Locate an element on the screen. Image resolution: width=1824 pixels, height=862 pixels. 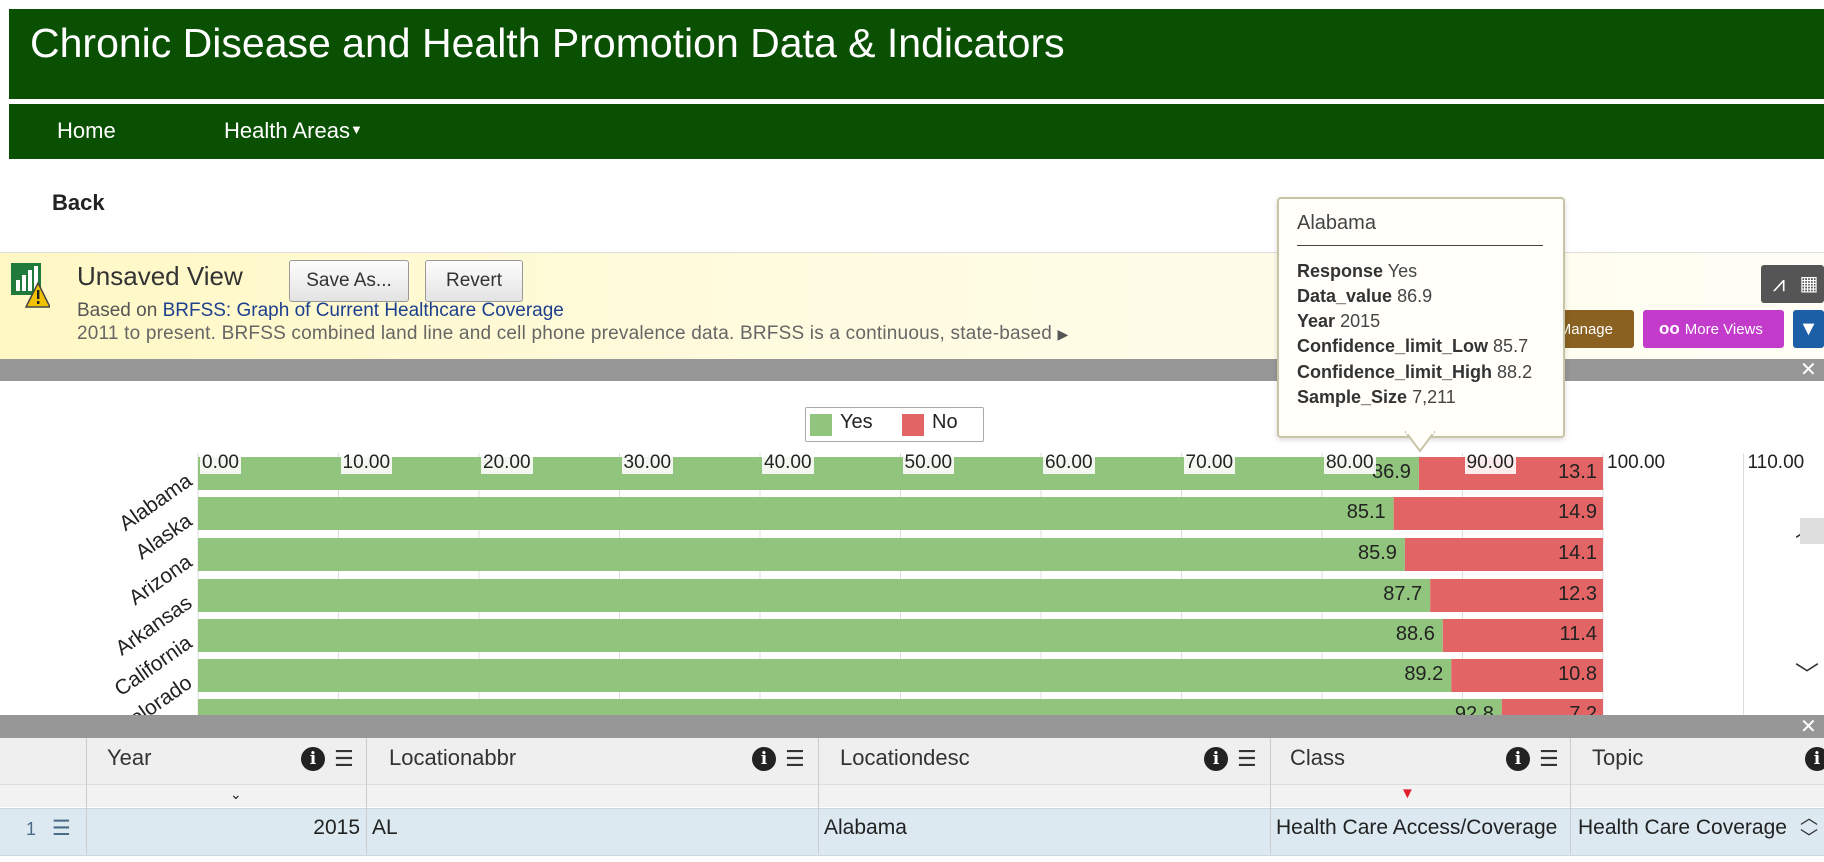
tick-label: 60.00 is located at coordinates (1069, 463).